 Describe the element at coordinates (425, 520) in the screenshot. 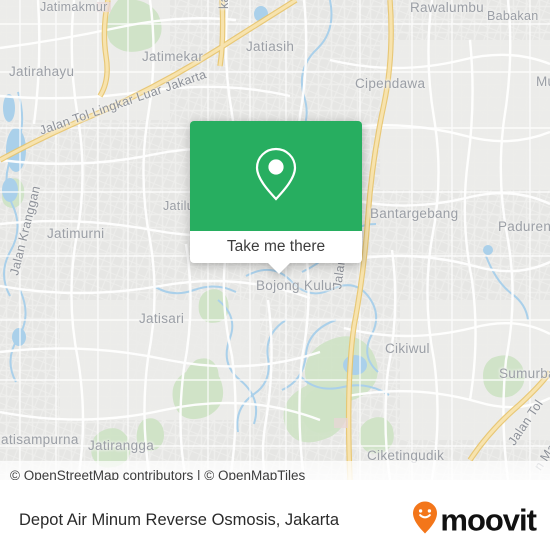

I see `moovit-smiley-pin-icon` at that location.